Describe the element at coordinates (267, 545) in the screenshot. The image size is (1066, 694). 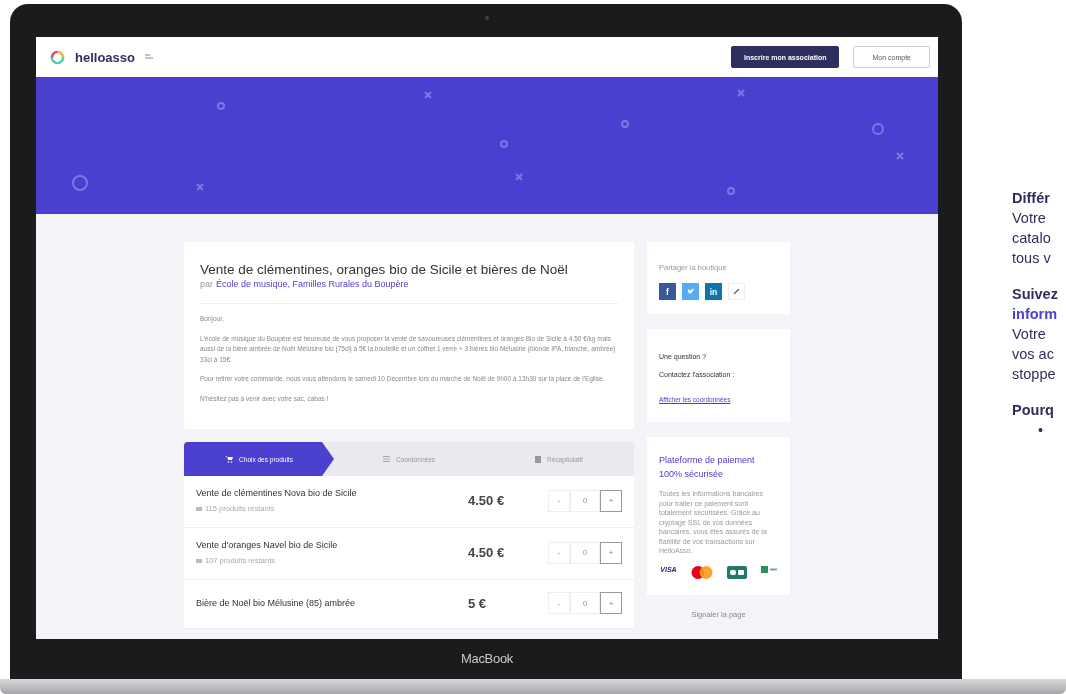
I see `product-name: Vente d'oranges Navel bio de Sicile` at that location.